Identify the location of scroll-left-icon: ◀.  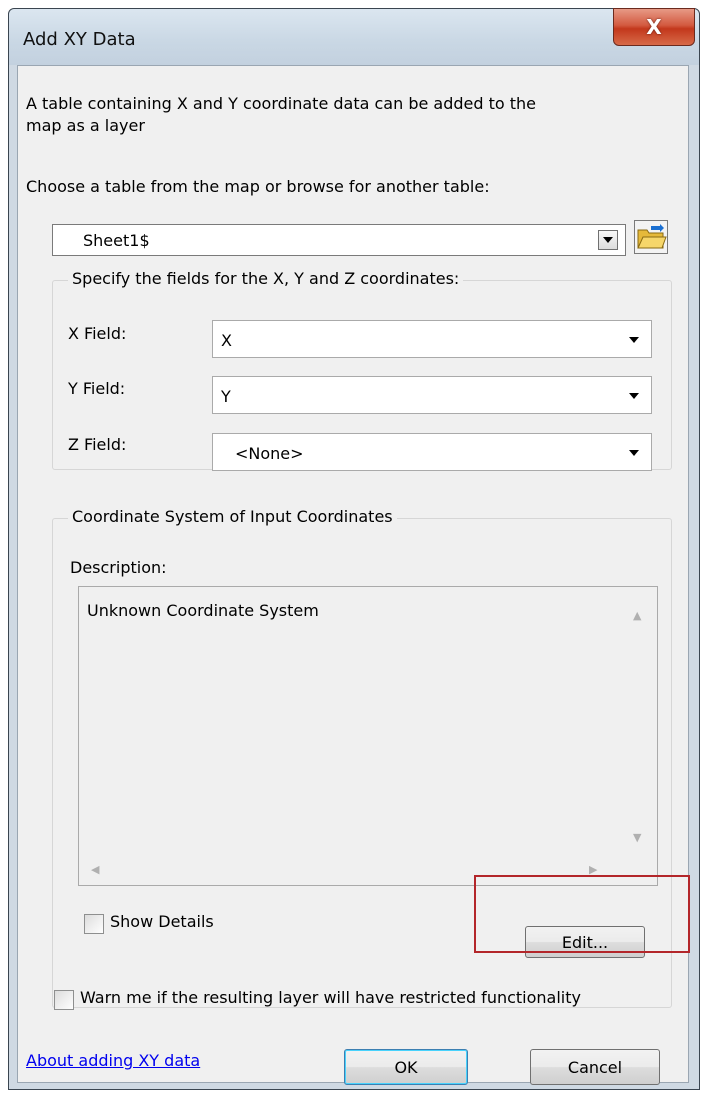
(95, 869).